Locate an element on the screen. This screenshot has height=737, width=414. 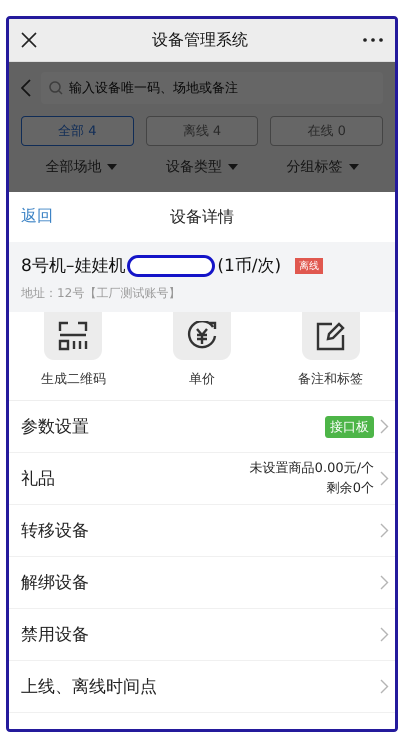
yen-coin-icon is located at coordinates (201, 336).